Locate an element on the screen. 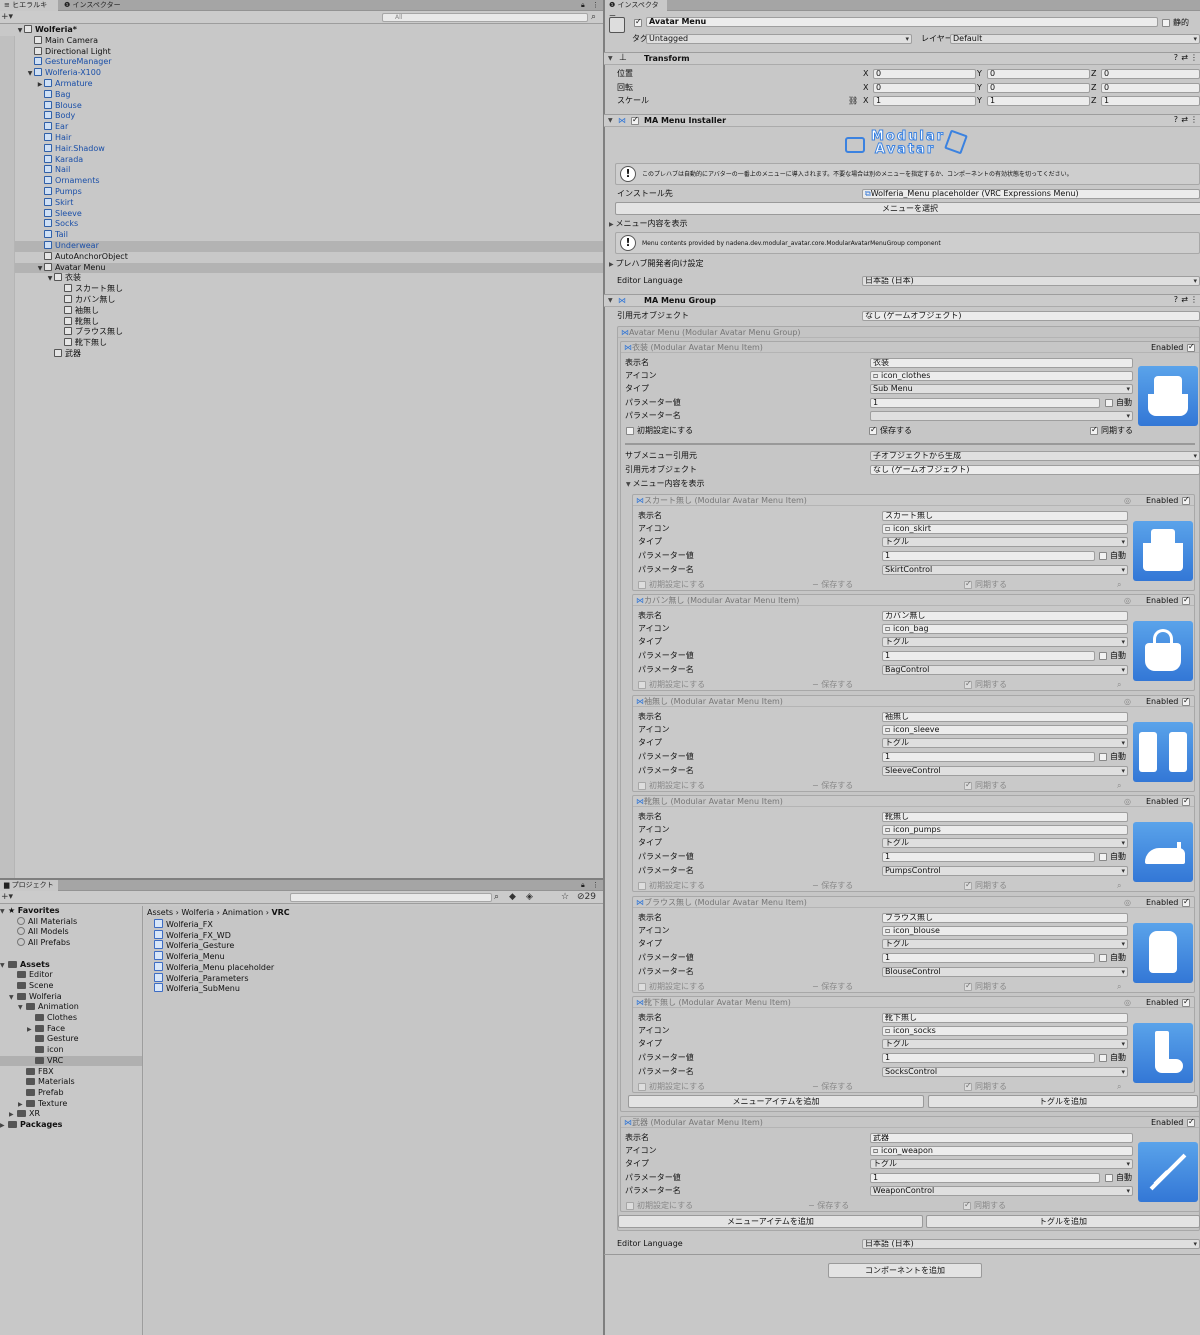 The image size is (1200, 1335). hierarchy-row: Body is located at coordinates (301, 116).